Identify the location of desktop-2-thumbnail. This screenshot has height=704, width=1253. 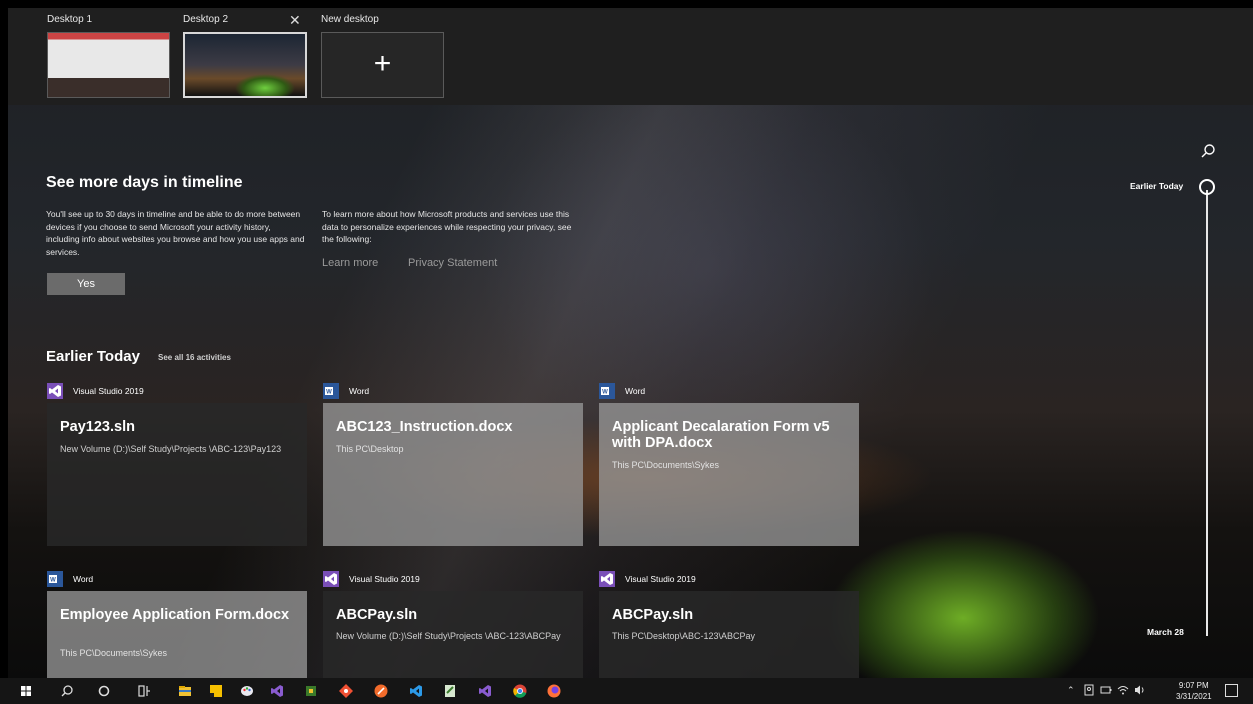
(245, 65).